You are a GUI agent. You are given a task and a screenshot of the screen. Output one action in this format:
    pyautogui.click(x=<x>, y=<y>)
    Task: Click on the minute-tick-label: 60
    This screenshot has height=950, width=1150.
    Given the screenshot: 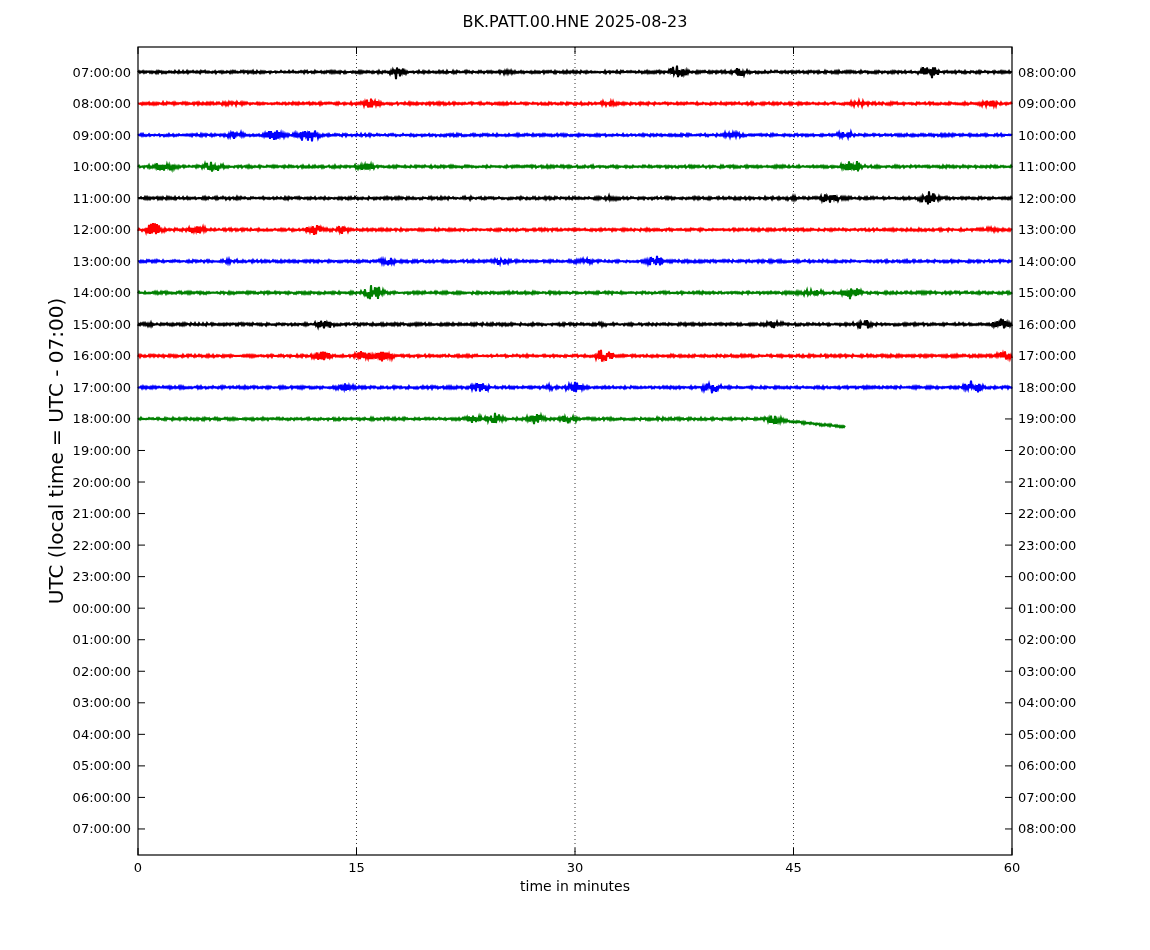 What is the action you would take?
    pyautogui.click(x=1012, y=867)
    